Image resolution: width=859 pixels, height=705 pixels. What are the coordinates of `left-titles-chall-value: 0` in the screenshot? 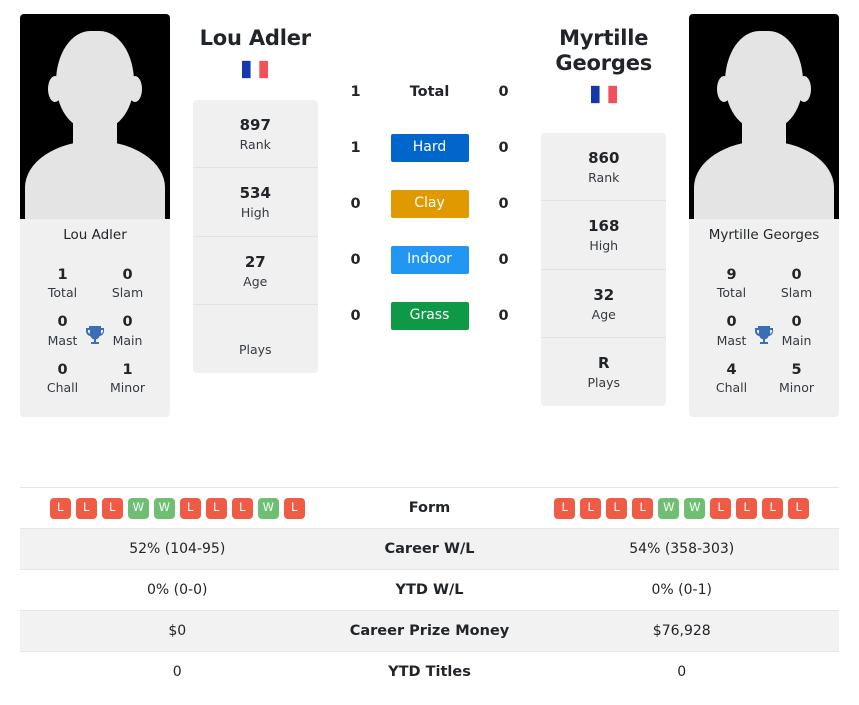 It's located at (62, 369).